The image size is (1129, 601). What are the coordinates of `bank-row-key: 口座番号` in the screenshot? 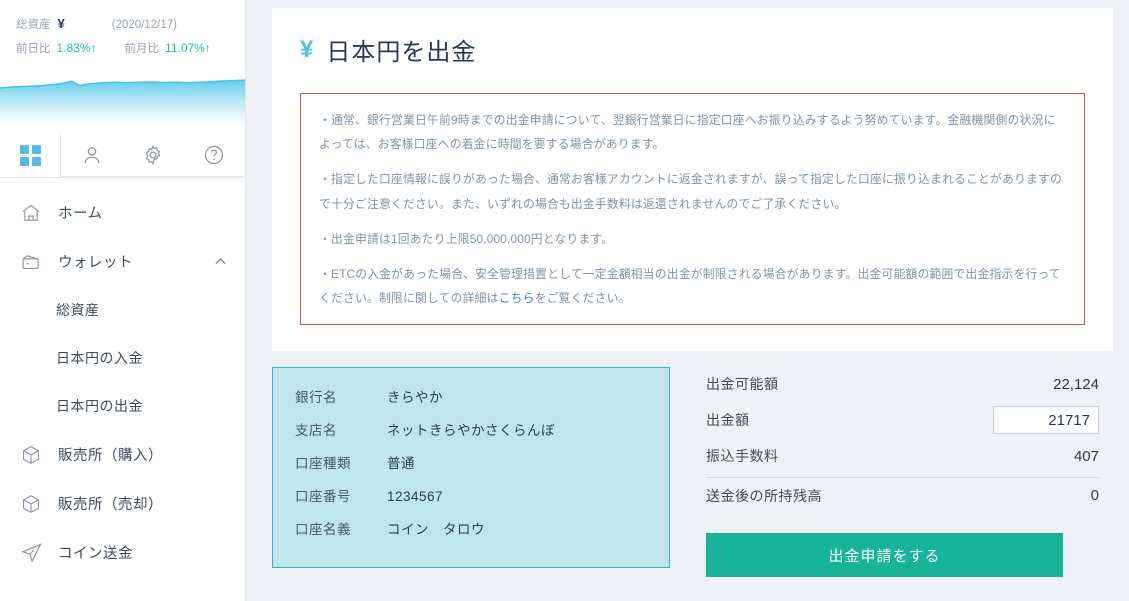 It's located at (323, 497).